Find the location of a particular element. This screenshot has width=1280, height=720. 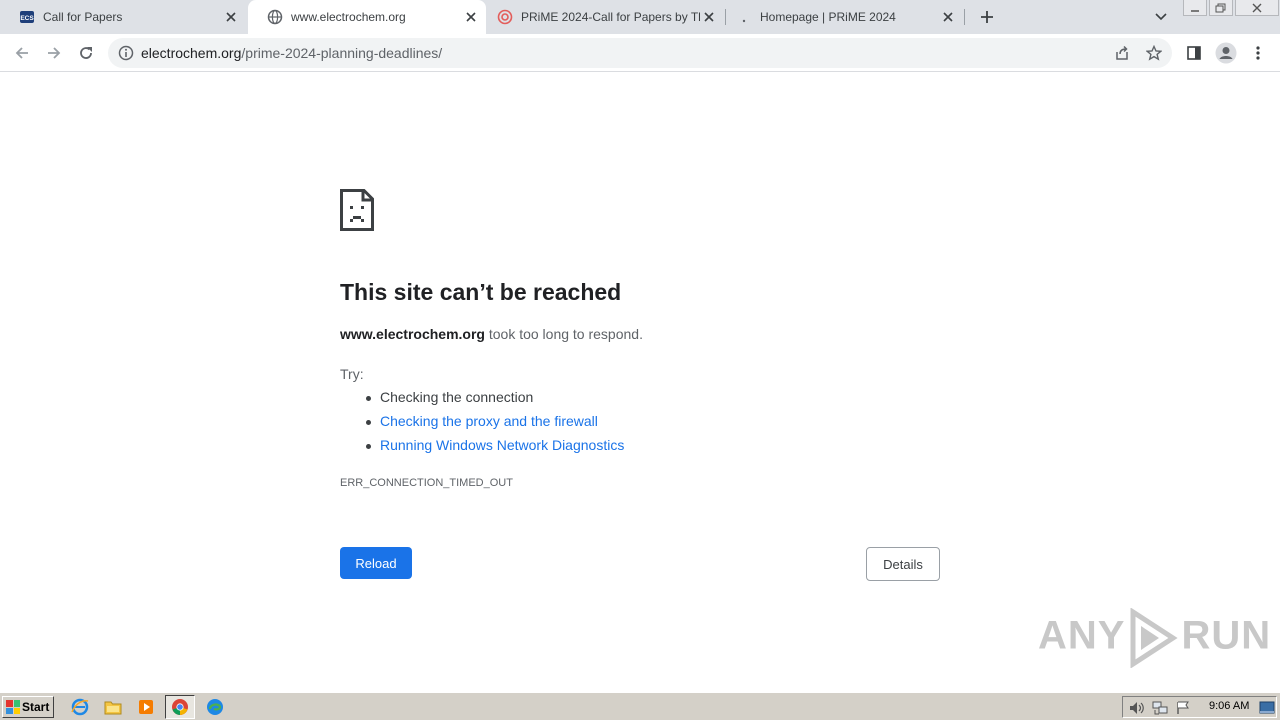

minimize-button is located at coordinates (1195, 8).